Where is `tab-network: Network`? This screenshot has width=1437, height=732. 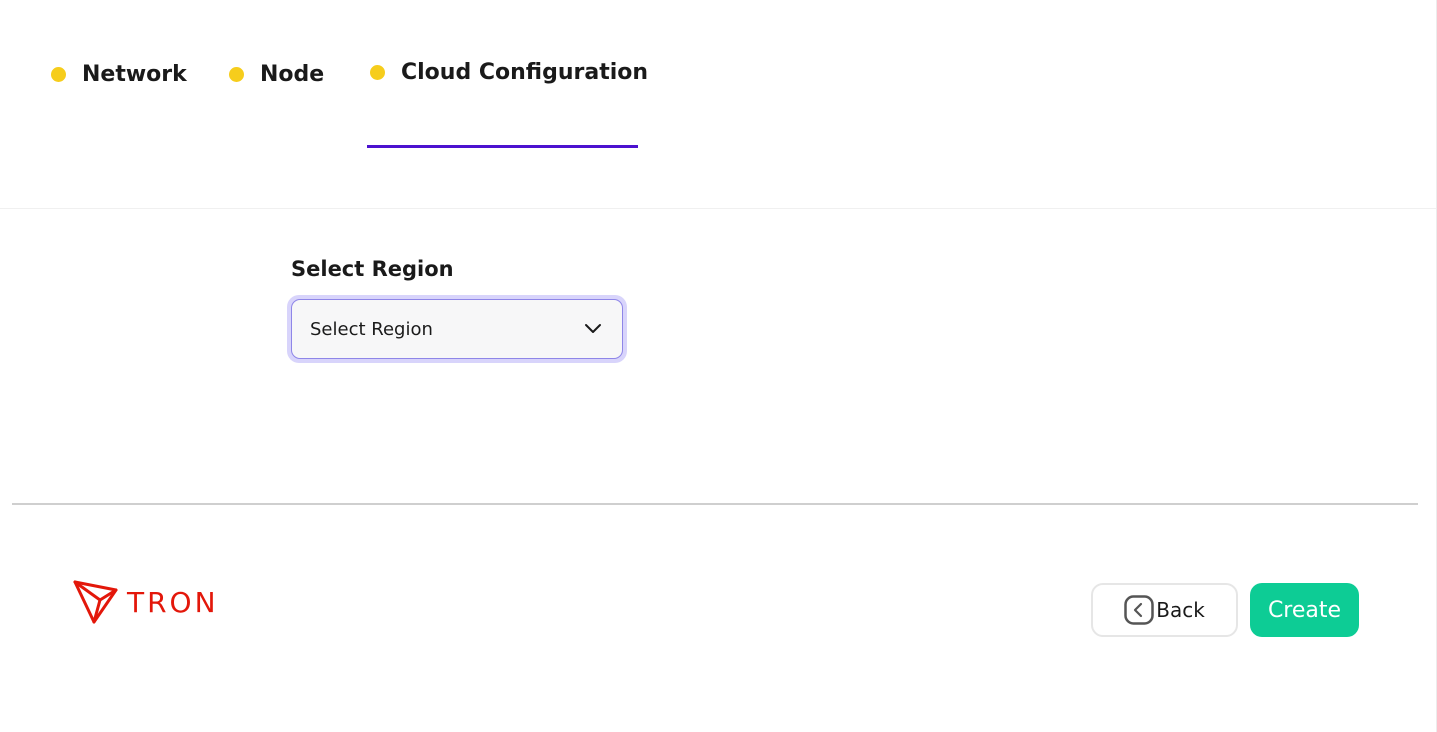
tab-network: Network is located at coordinates (119, 74).